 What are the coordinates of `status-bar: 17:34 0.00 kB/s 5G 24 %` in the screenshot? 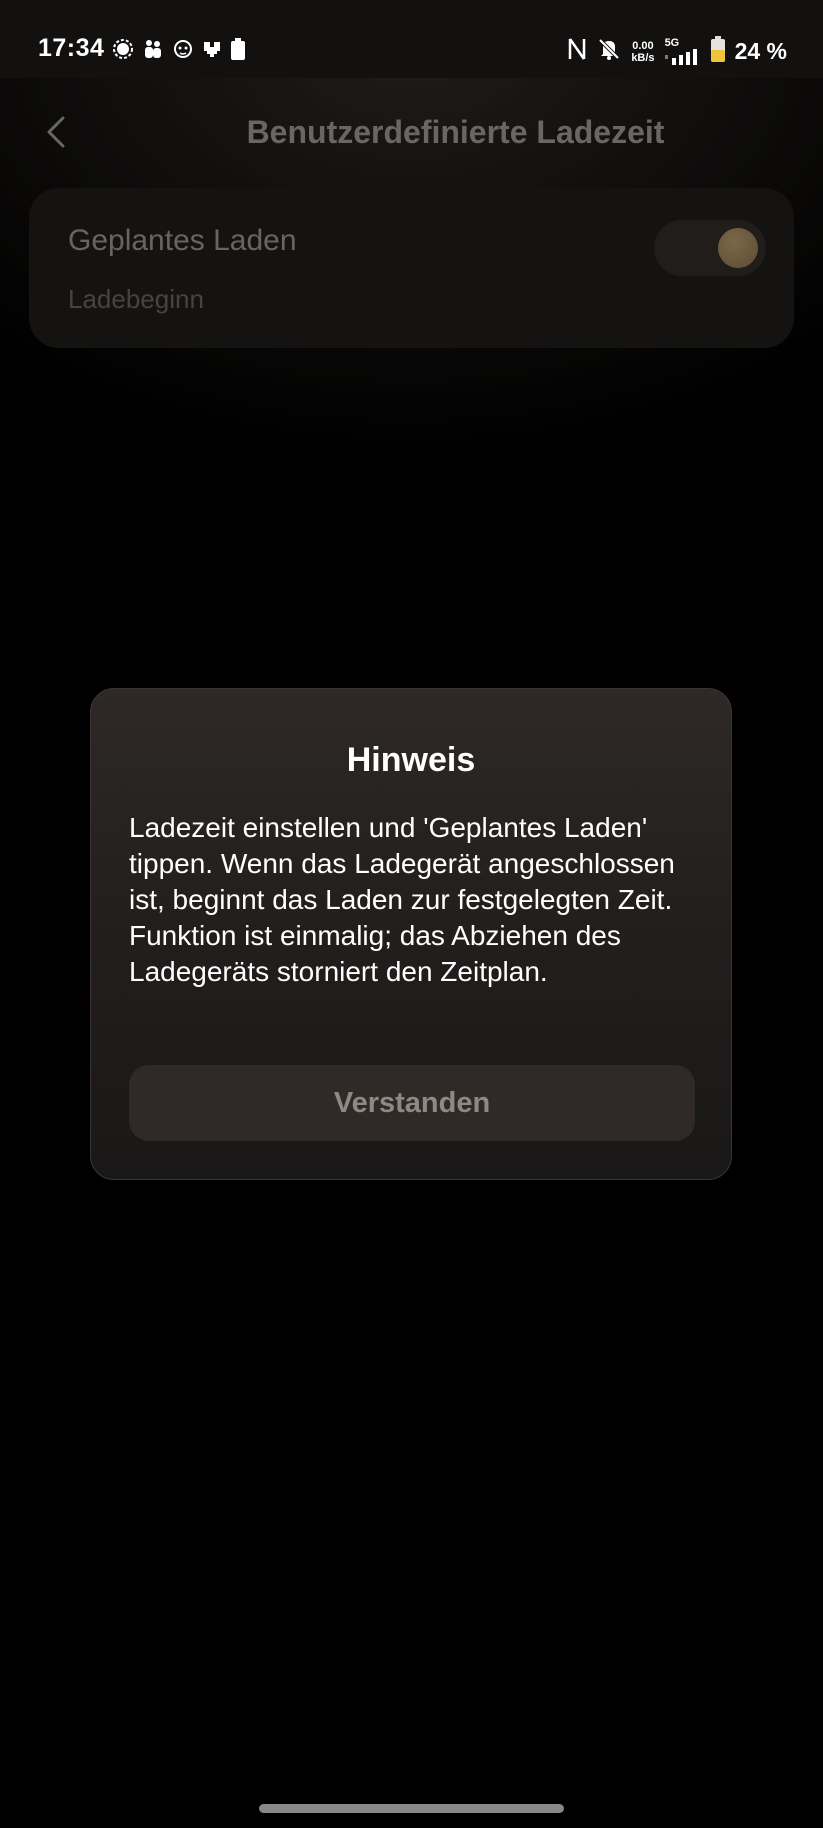 It's located at (411, 39).